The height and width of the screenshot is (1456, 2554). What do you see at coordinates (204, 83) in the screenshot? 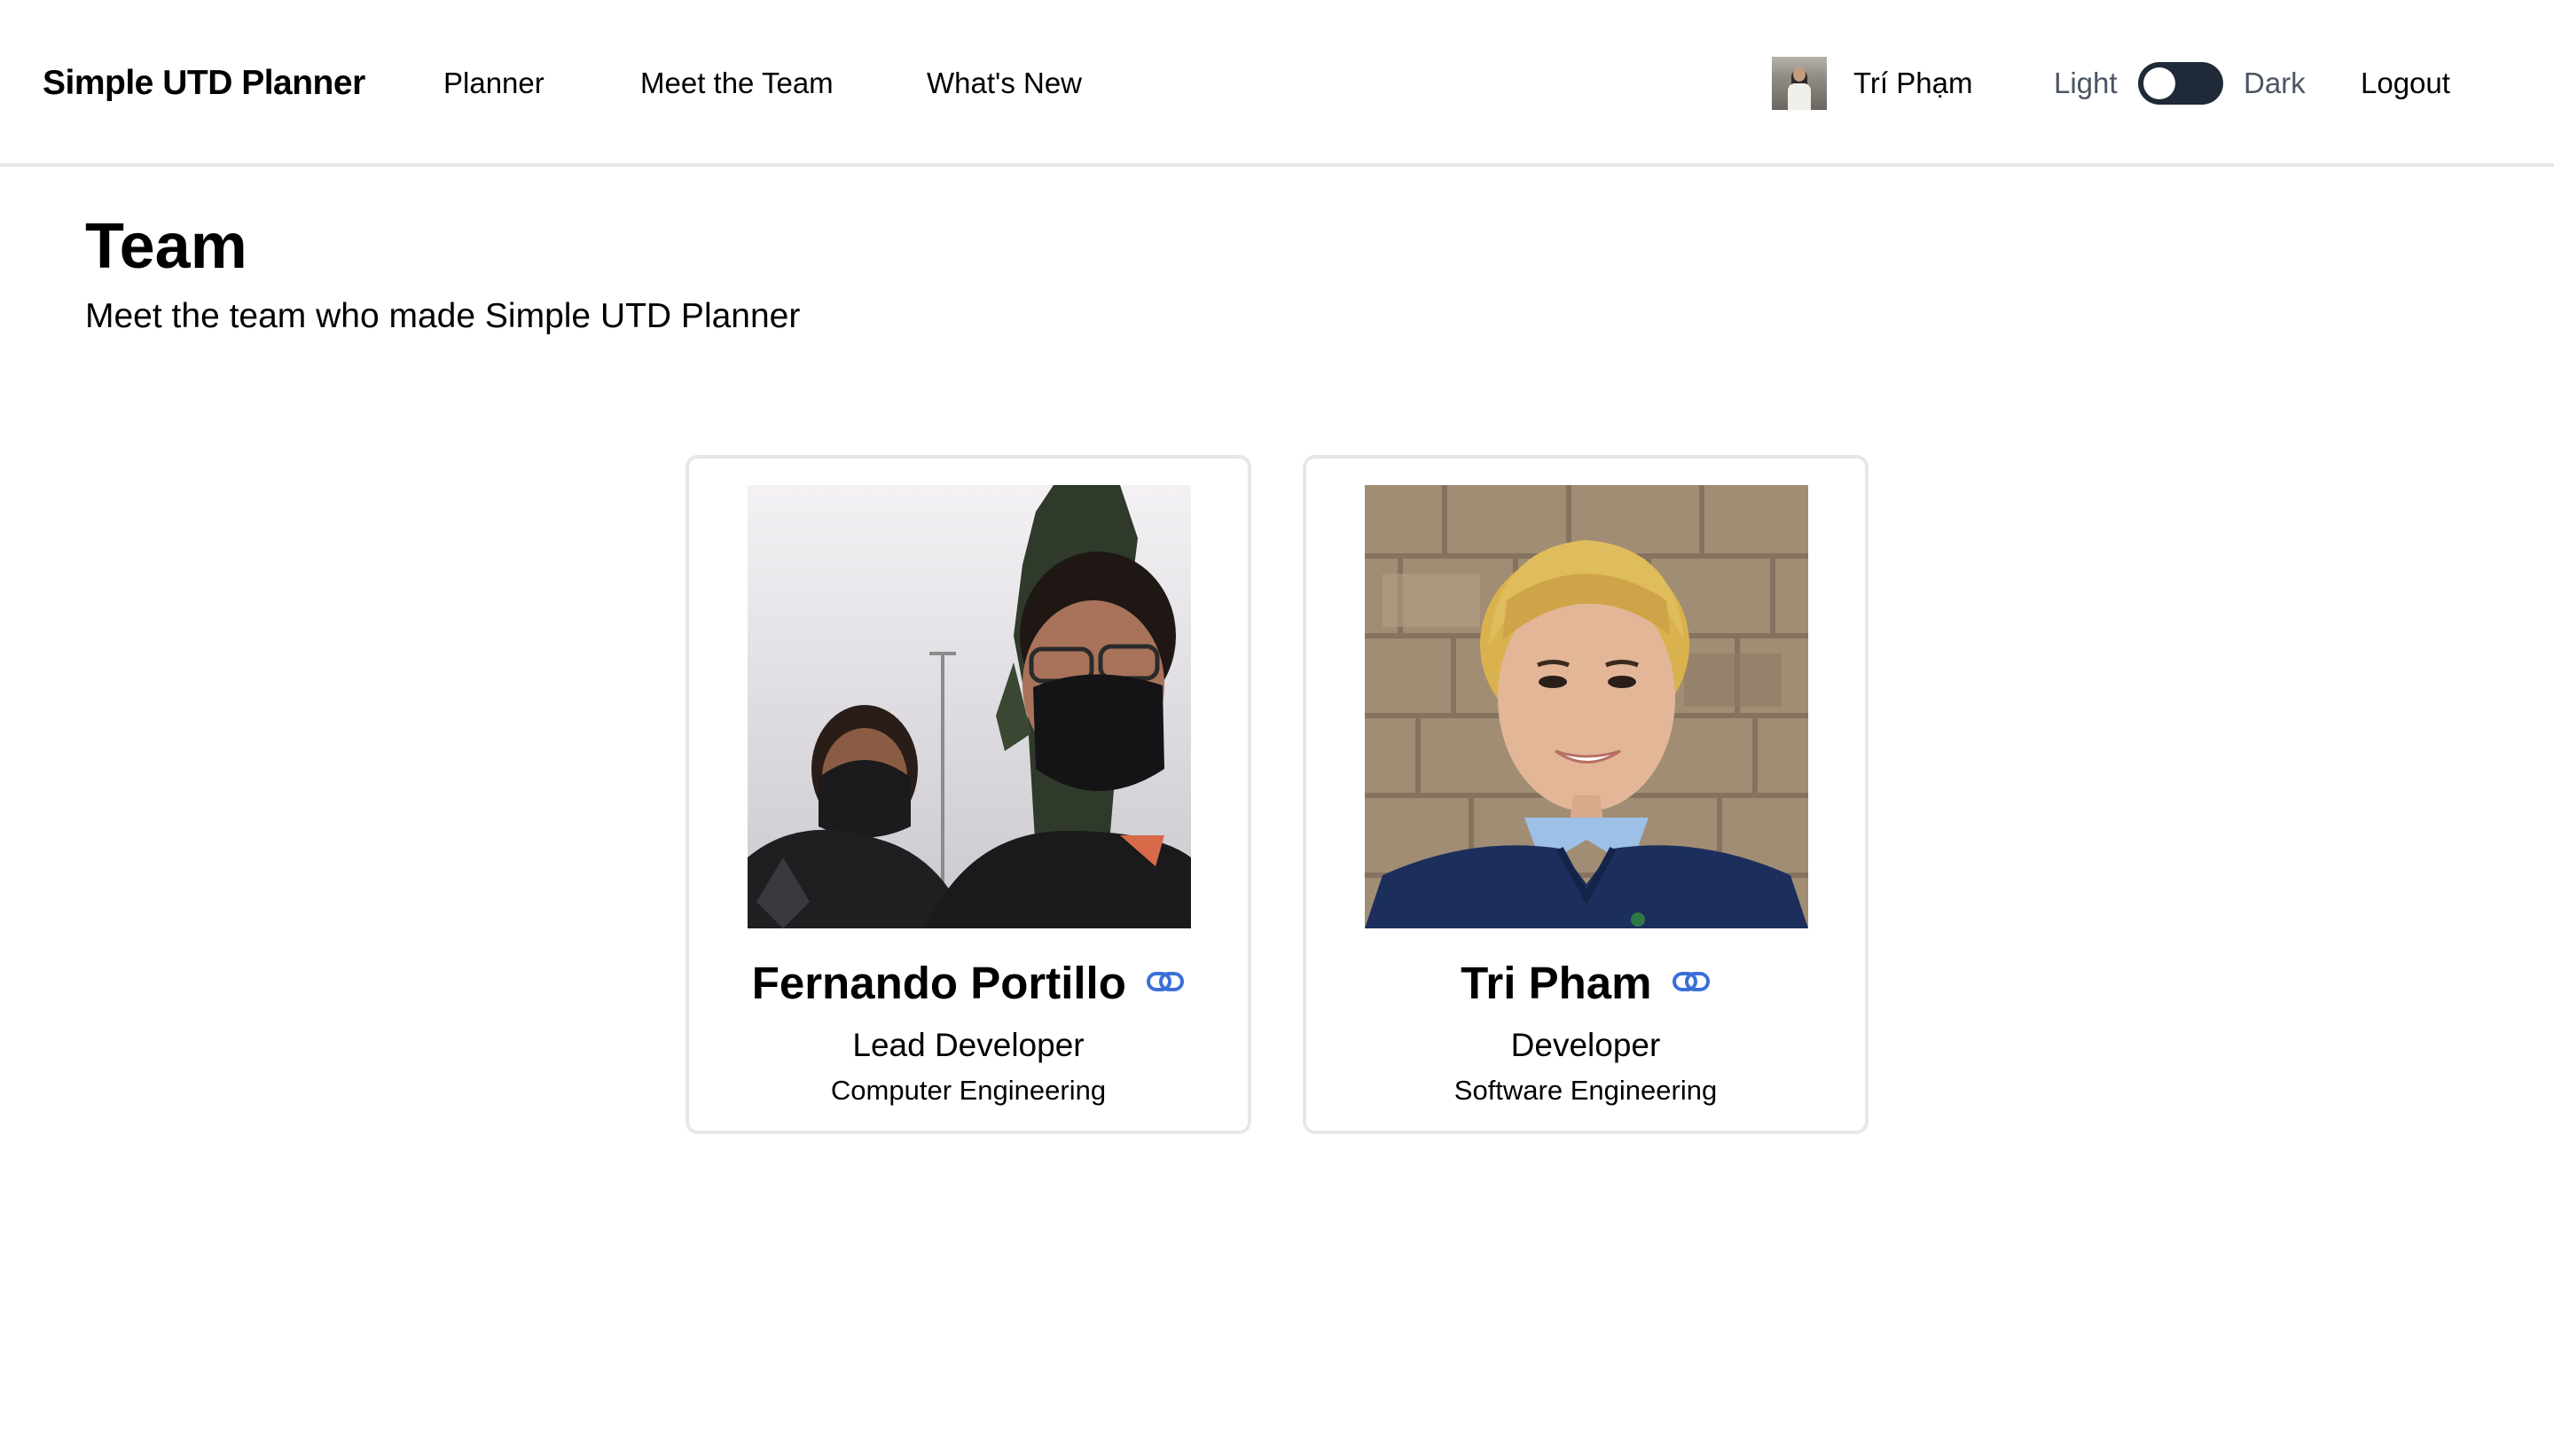
I see `brand-logo: Simple UTD Planner` at bounding box center [204, 83].